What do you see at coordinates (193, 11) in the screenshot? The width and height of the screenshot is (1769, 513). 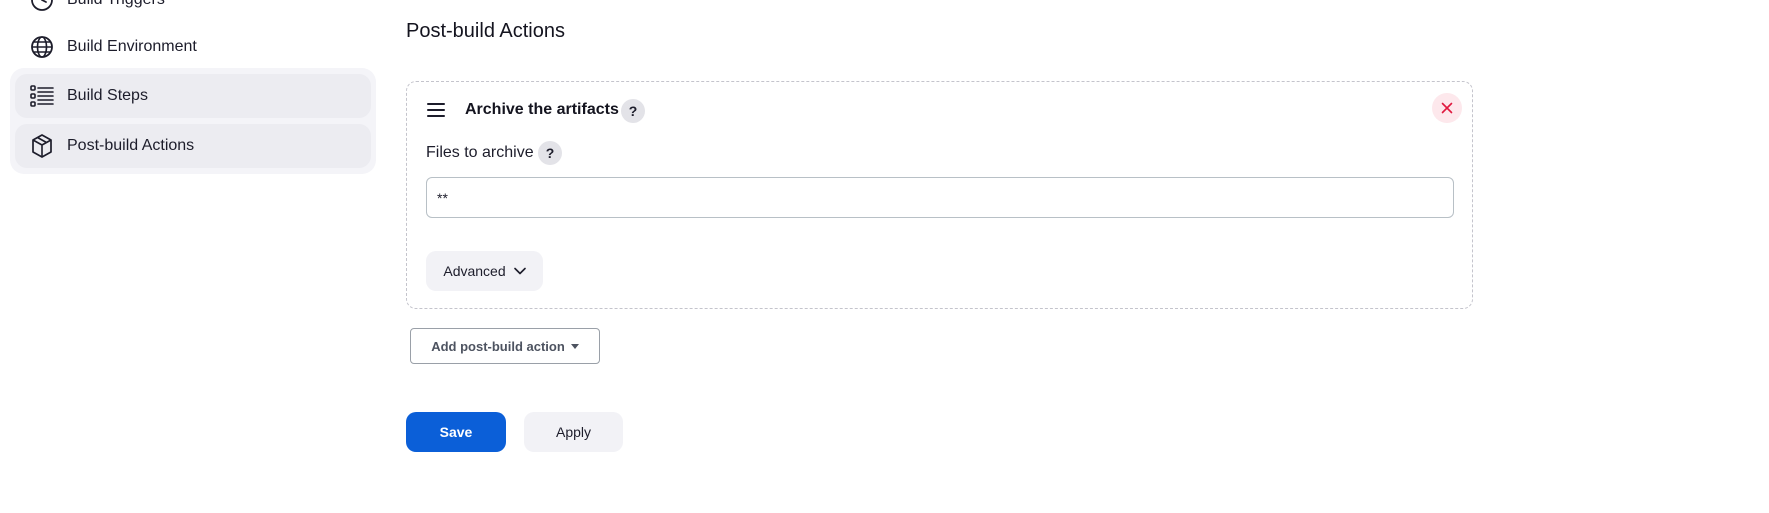 I see `sidebar-item-build-triggers: Build Triggers` at bounding box center [193, 11].